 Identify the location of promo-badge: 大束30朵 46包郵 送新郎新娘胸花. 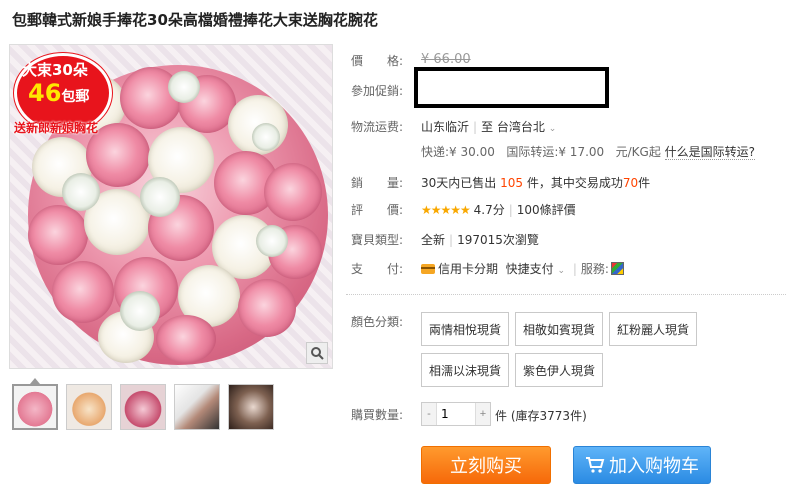
(66, 91).